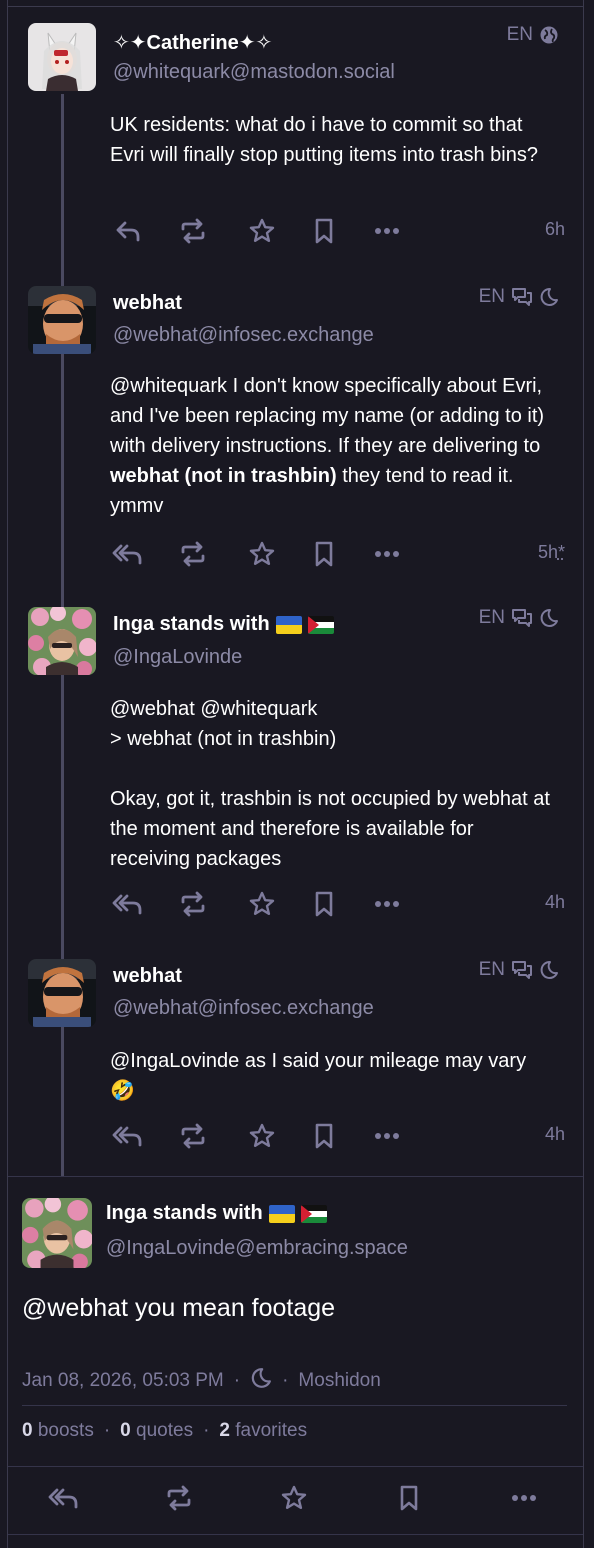  What do you see at coordinates (223, 476) in the screenshot?
I see `post-text-bold: webhat (not in trashbin)` at bounding box center [223, 476].